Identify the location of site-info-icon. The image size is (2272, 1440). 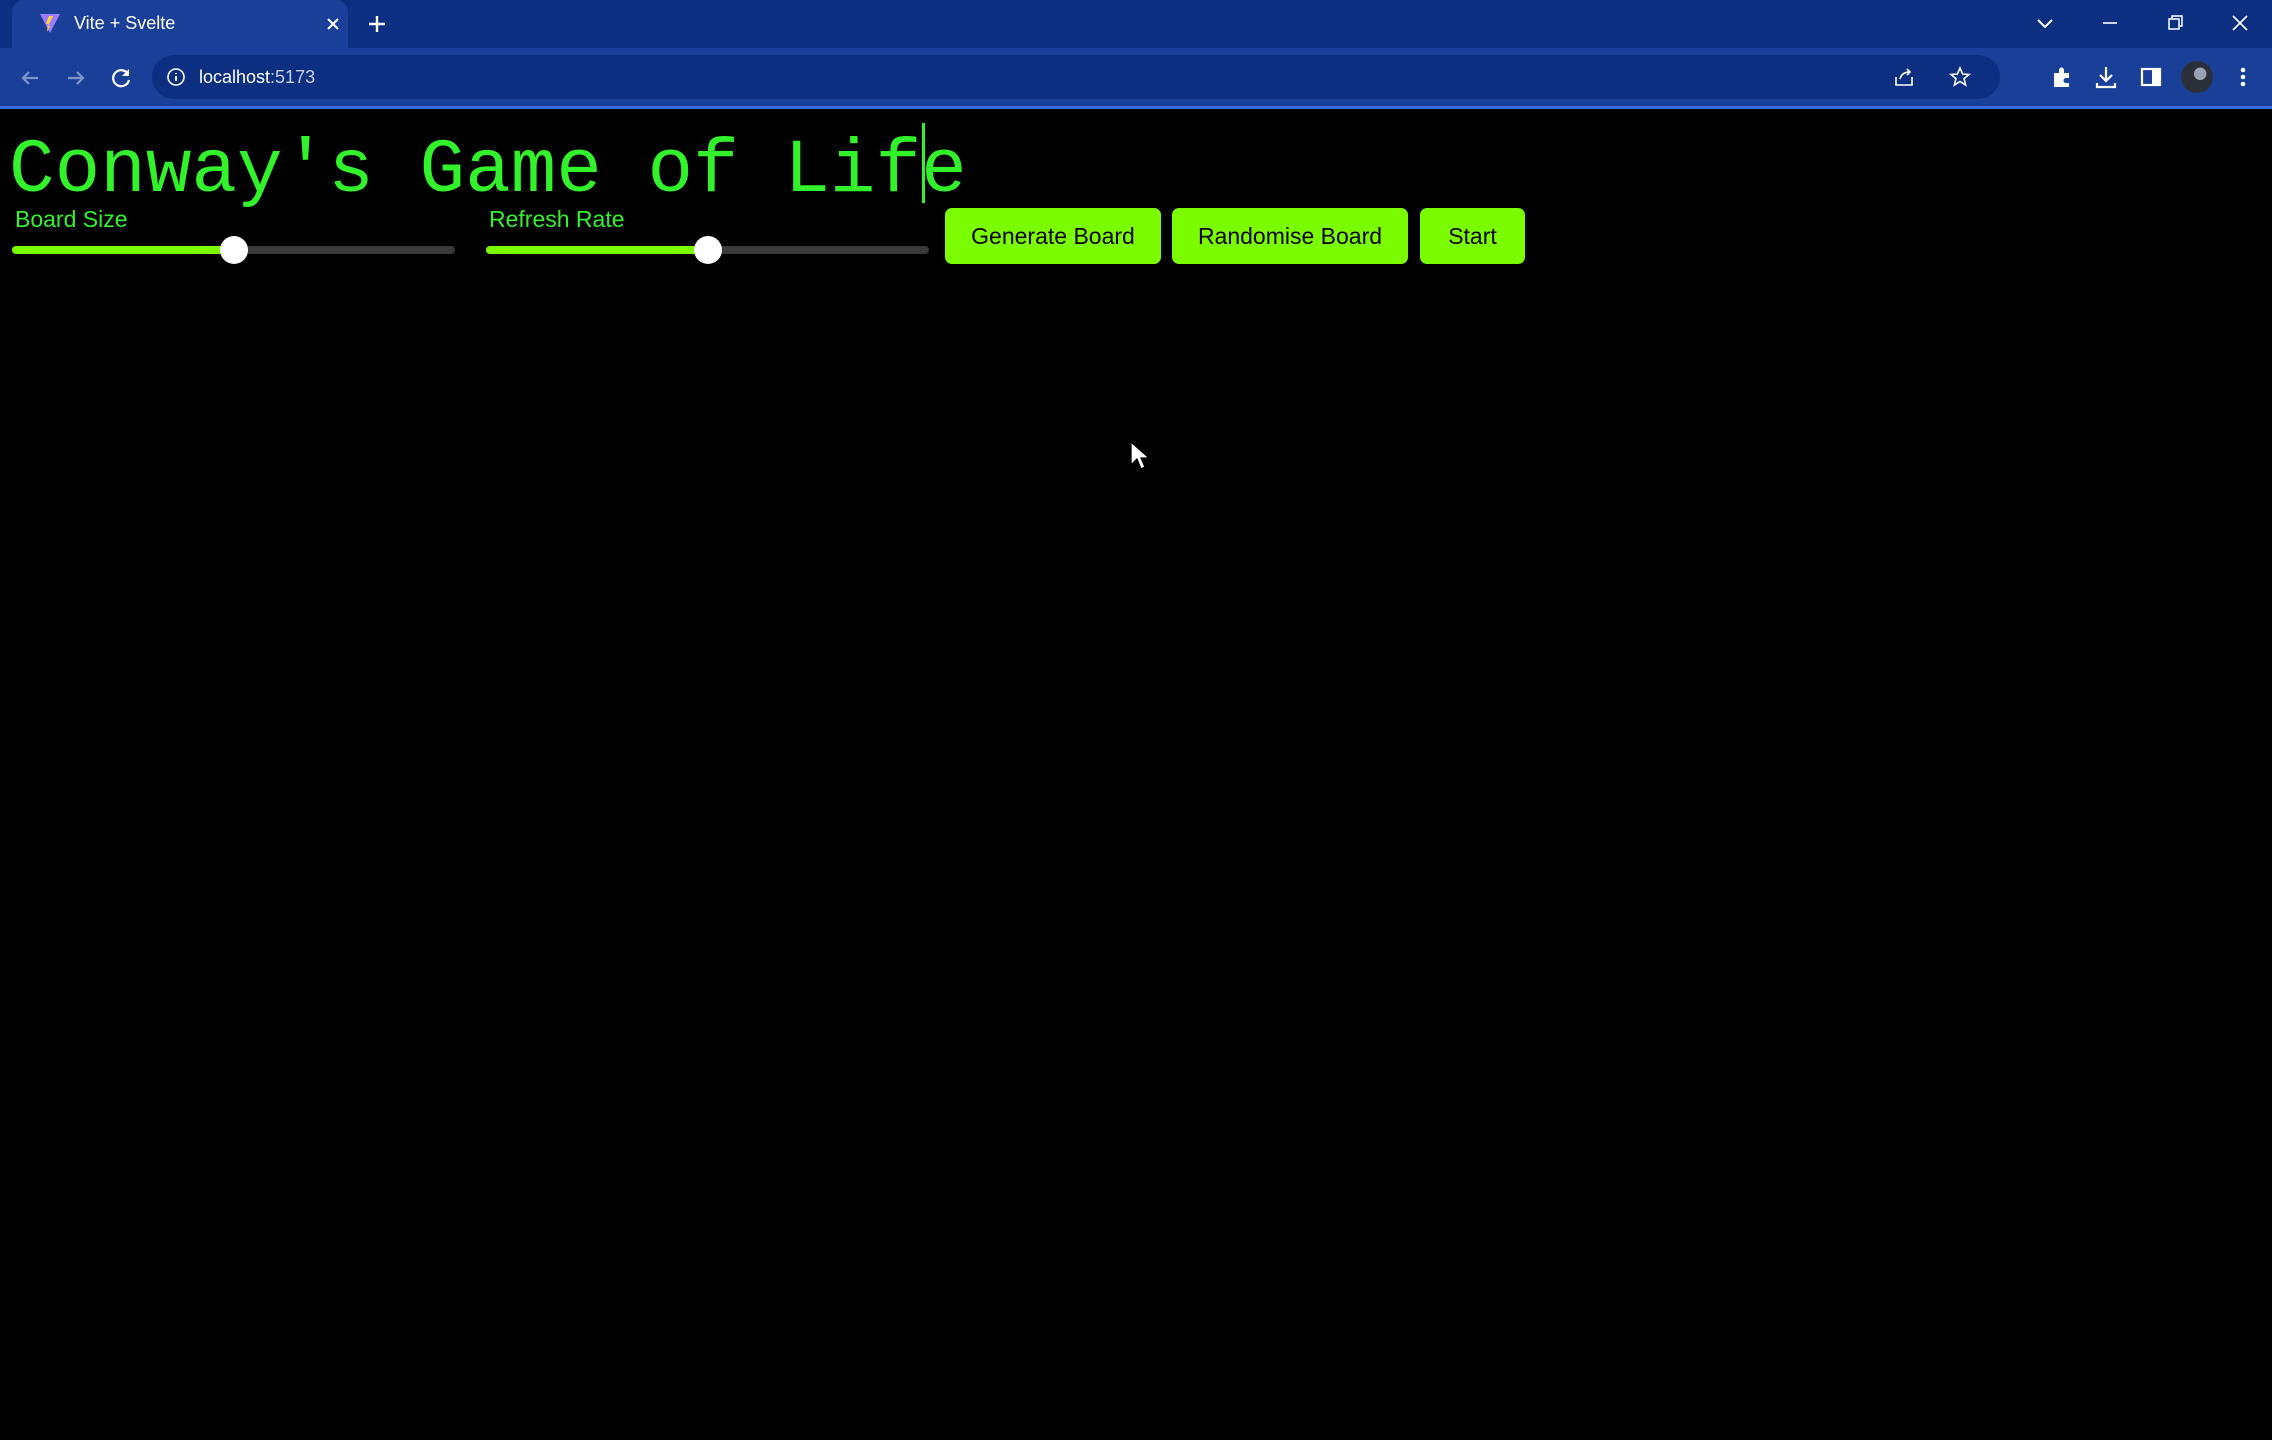
(176, 77).